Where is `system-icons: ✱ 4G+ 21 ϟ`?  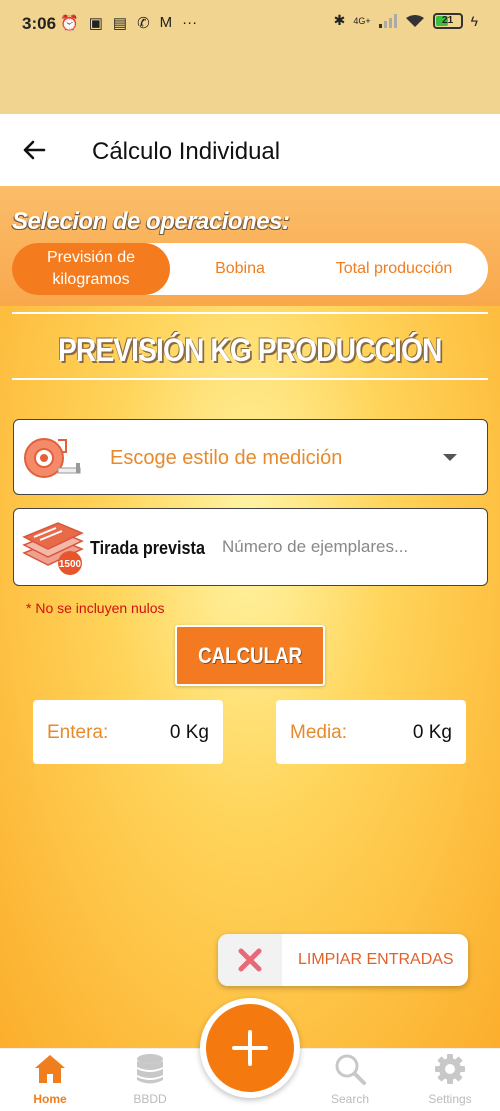 system-icons: ✱ 4G+ 21 ϟ is located at coordinates (406, 20).